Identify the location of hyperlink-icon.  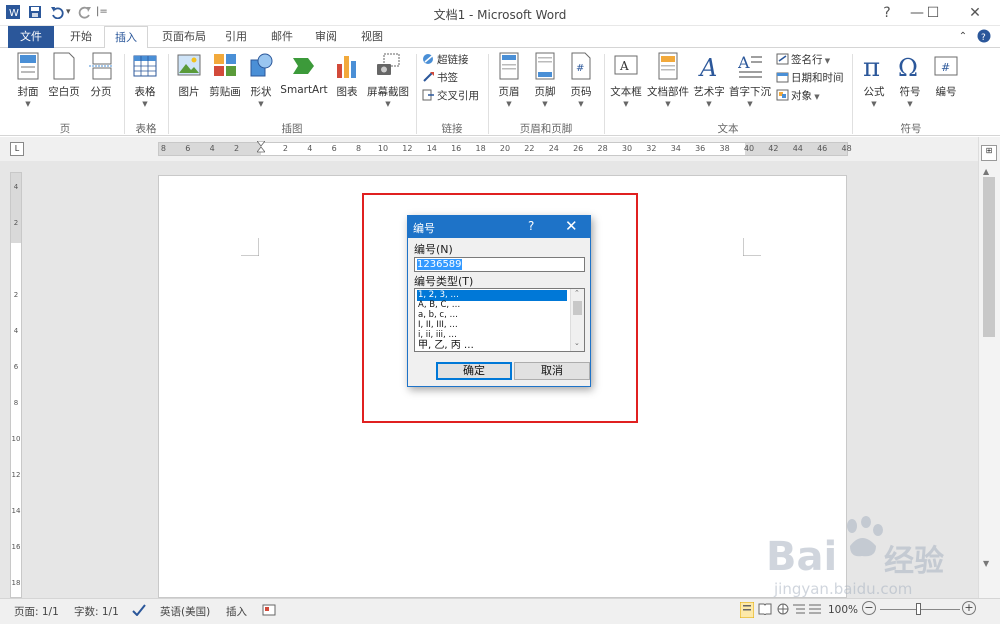
(428, 59).